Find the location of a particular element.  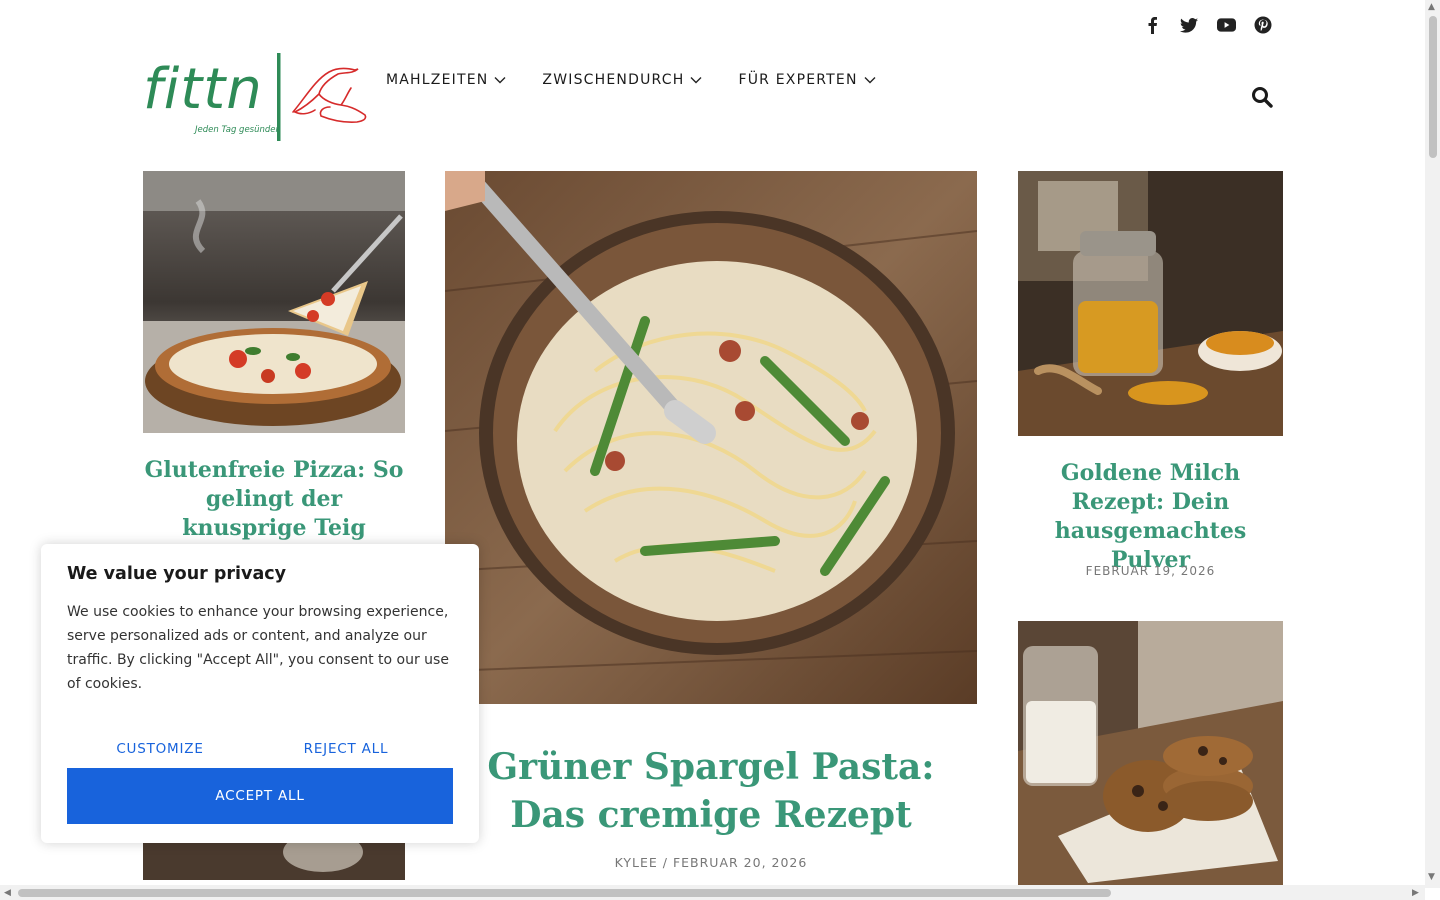

accept-all-button: ACCEPT ALL is located at coordinates (260, 796).